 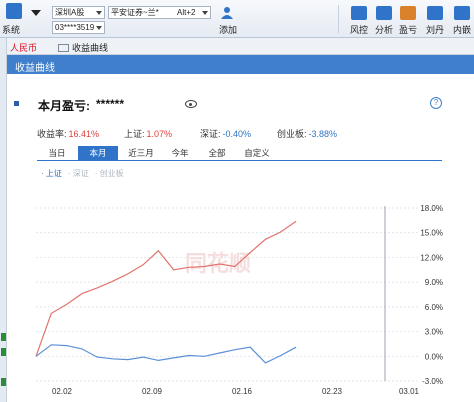 I want to click on toolbar-button-label: 刘丹, so click(x=434, y=30).